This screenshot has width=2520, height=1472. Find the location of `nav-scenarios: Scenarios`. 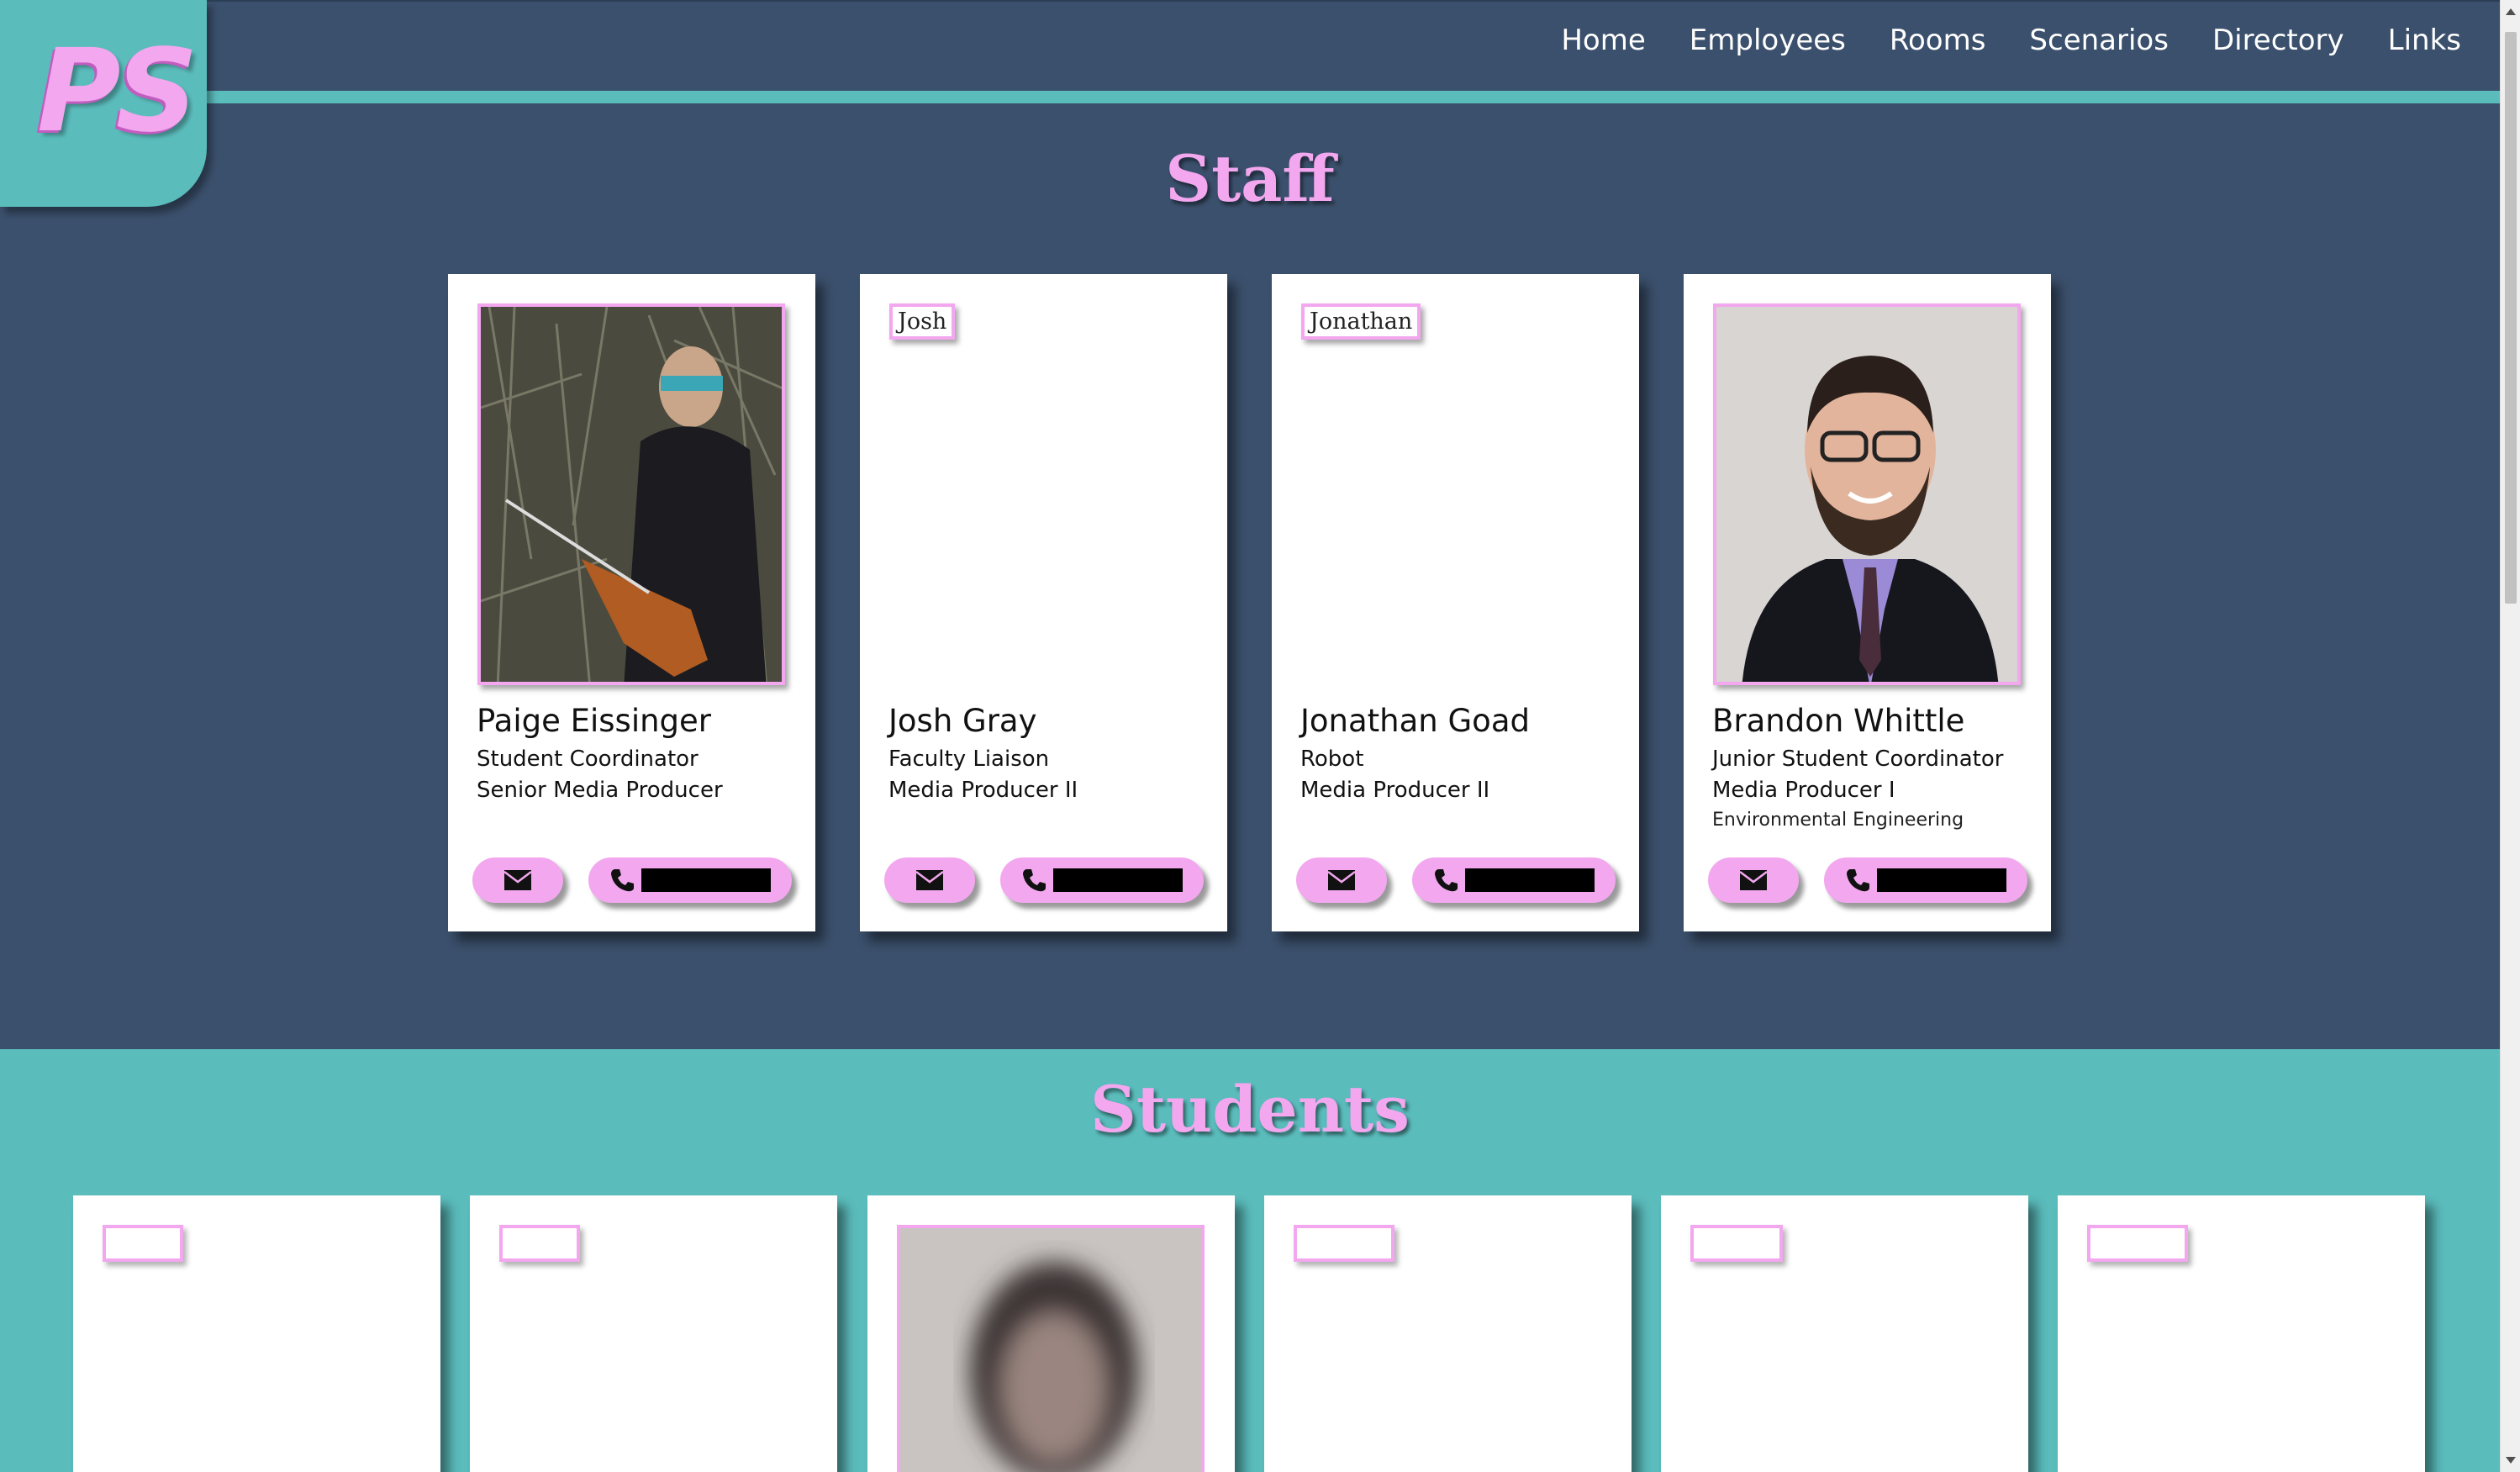

nav-scenarios: Scenarios is located at coordinates (2099, 41).